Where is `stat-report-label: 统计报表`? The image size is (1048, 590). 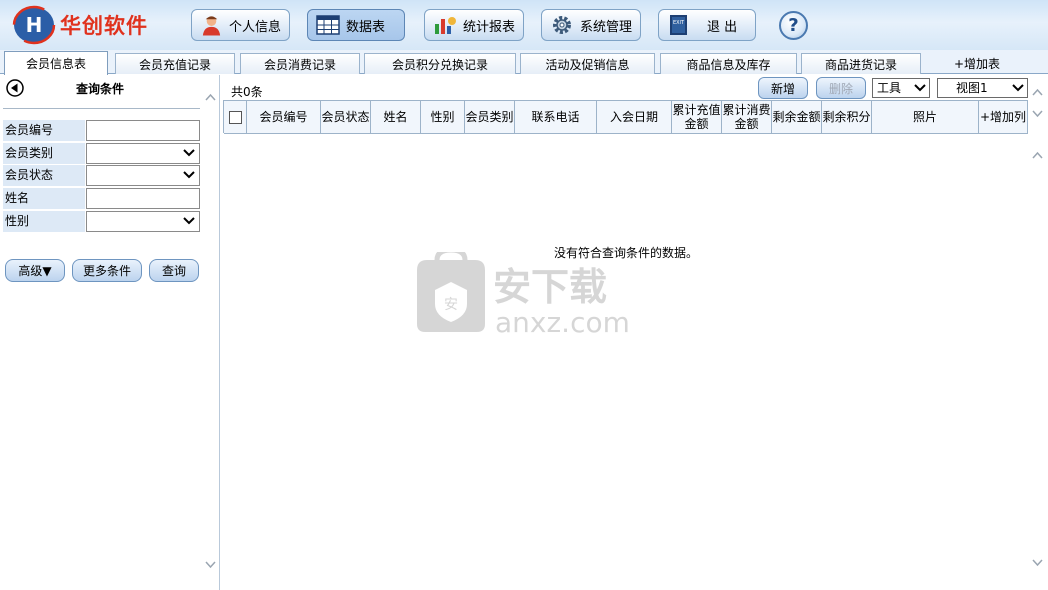 stat-report-label: 统计报表 is located at coordinates (488, 27).